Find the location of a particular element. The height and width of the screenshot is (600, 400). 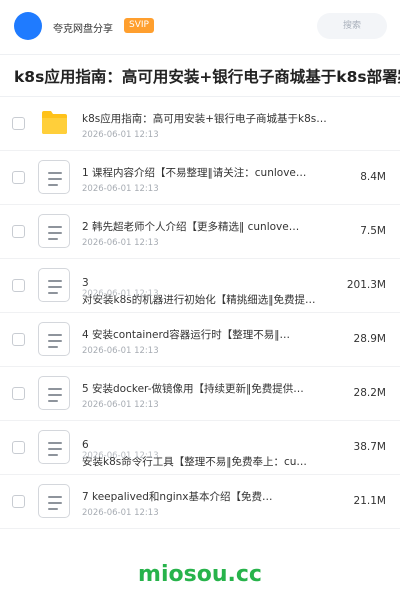

file-size: 8.4M is located at coordinates (373, 177).